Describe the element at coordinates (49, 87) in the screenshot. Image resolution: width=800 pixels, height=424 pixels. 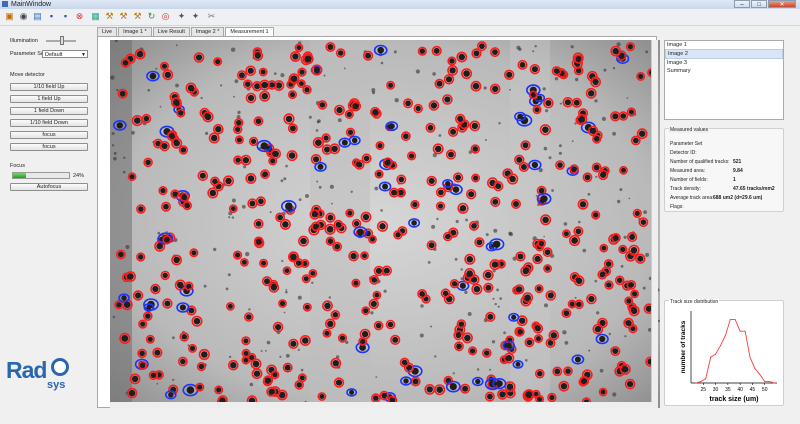
I see `tenth-field-up-button: 1/10 field Up` at that location.